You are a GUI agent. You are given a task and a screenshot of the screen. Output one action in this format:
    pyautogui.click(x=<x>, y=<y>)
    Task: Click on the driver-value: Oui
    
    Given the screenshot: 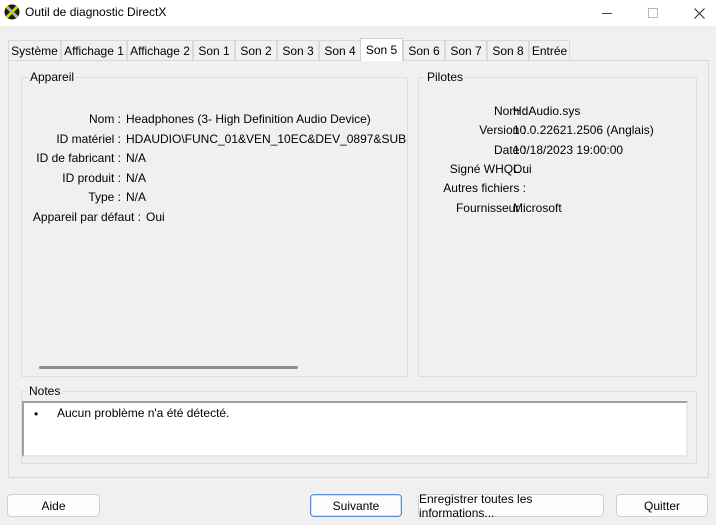 What is the action you would take?
    pyautogui.click(x=522, y=169)
    